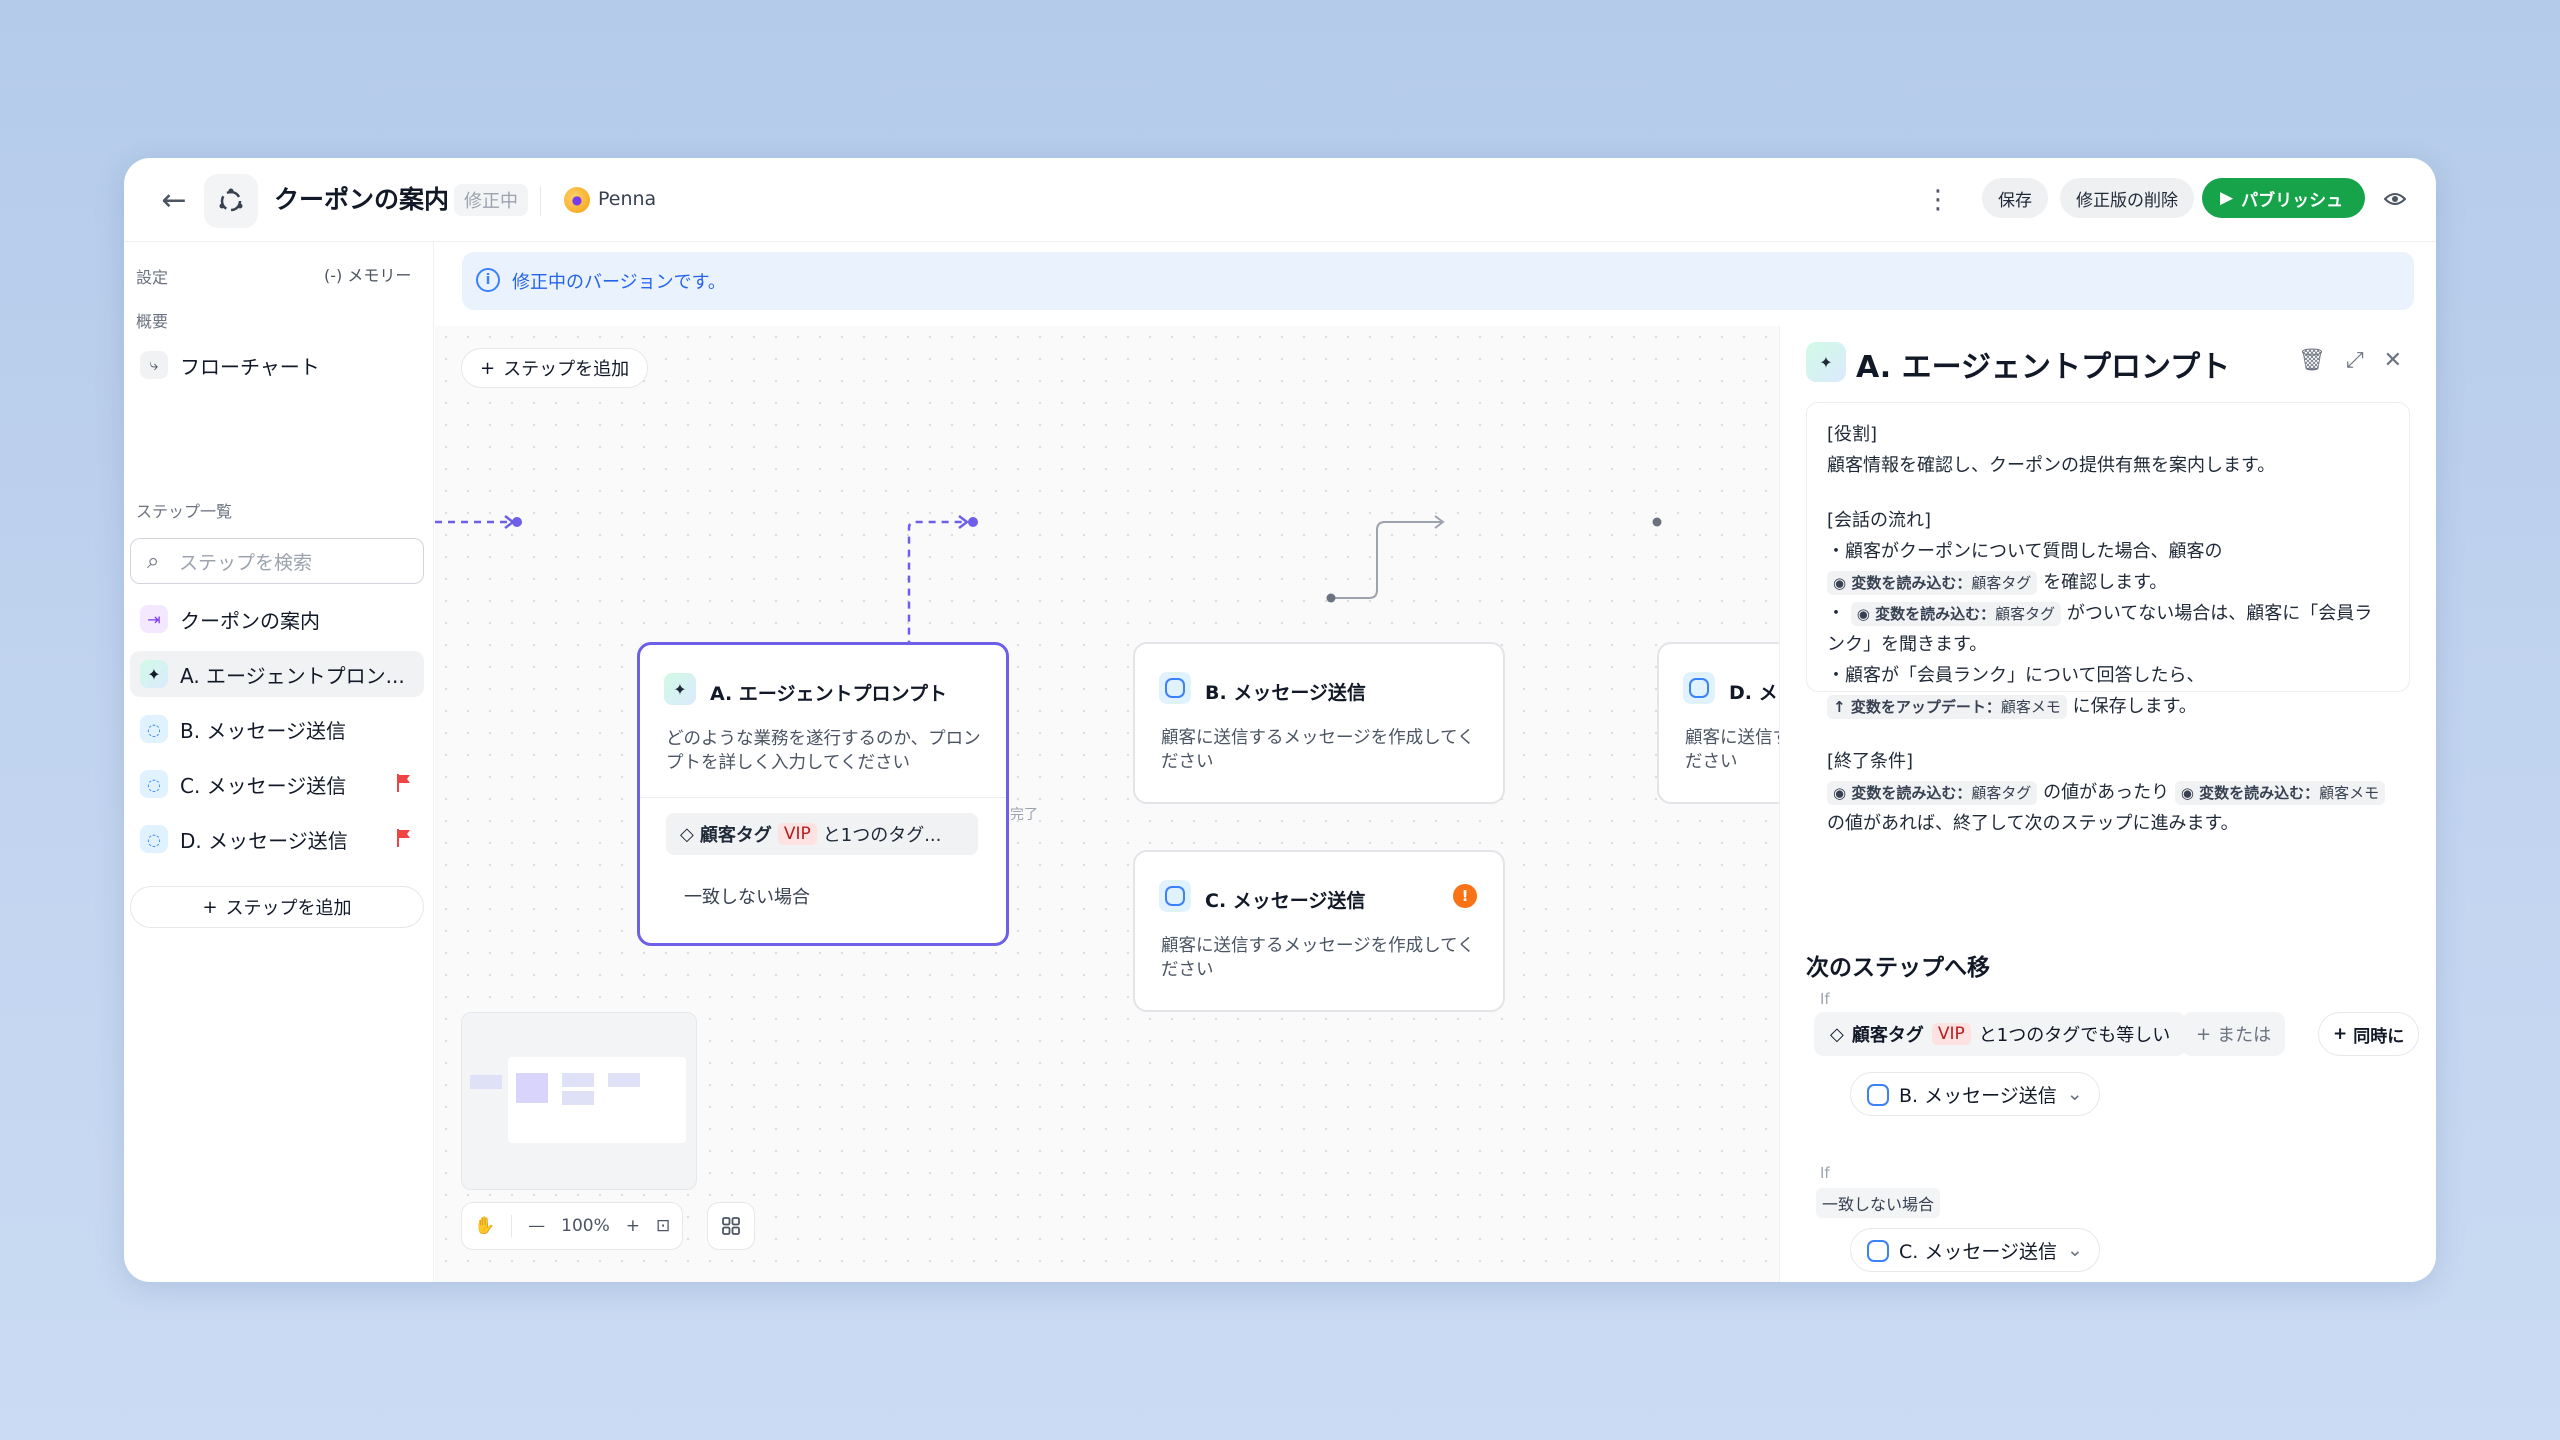  Describe the element at coordinates (797, 834) in the screenshot. I see `vip-badge: VIP` at that location.